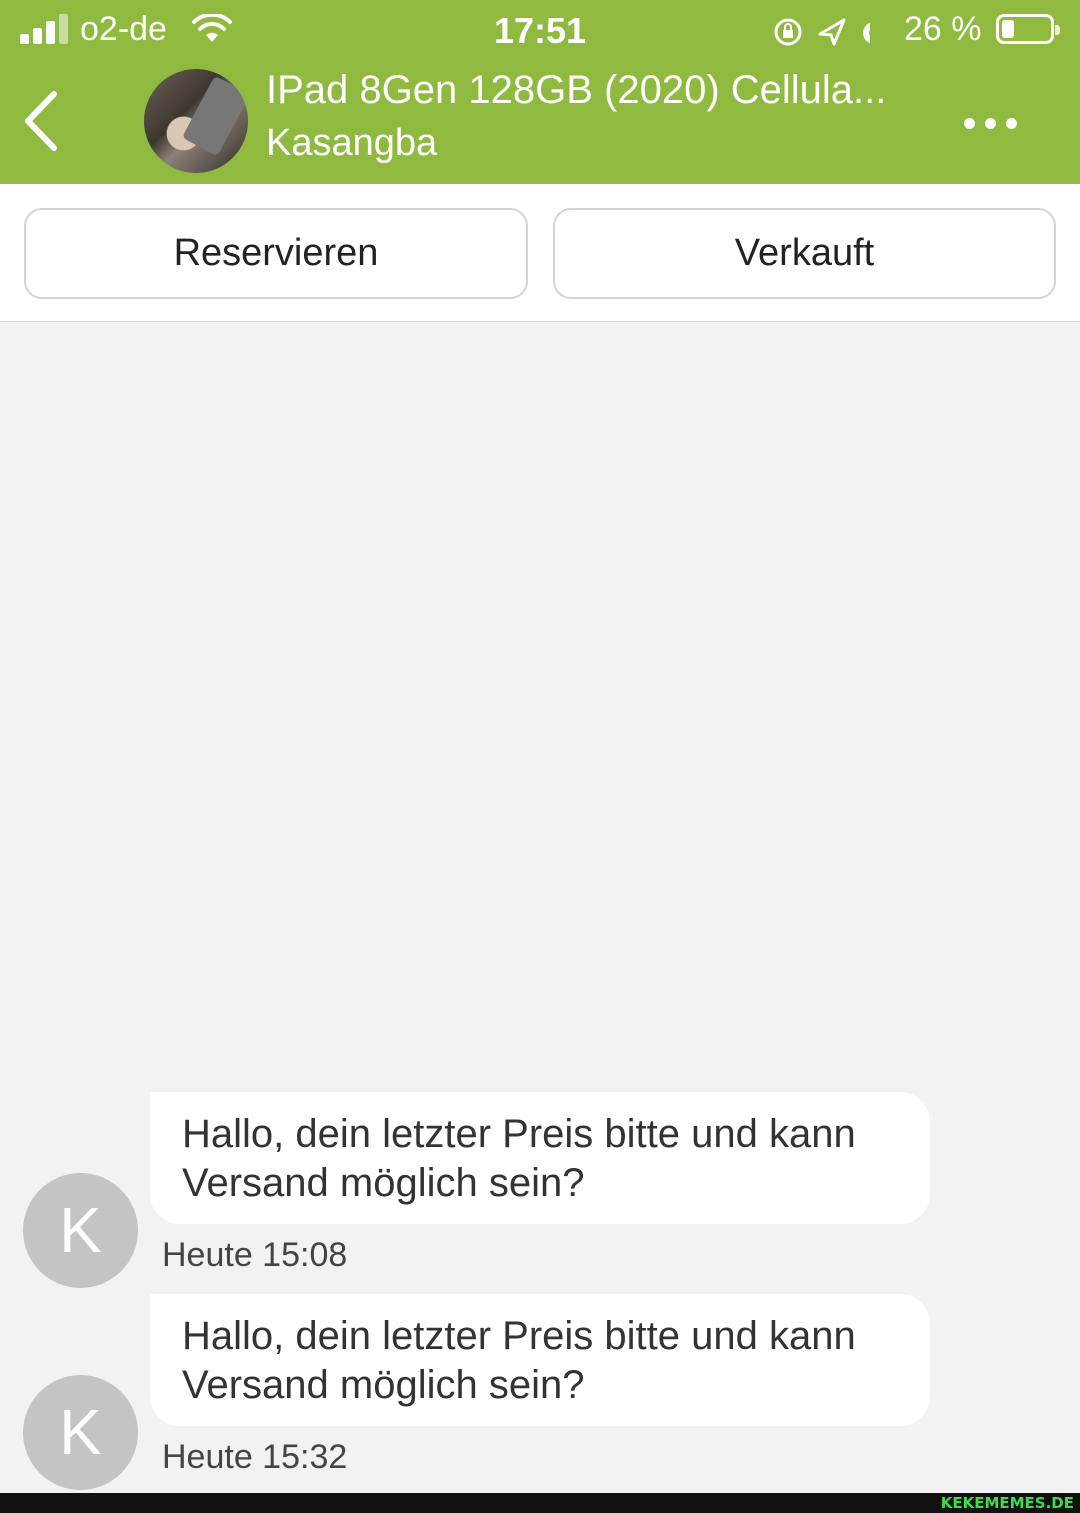  I want to click on seller-name: Kasangba, so click(351, 143).